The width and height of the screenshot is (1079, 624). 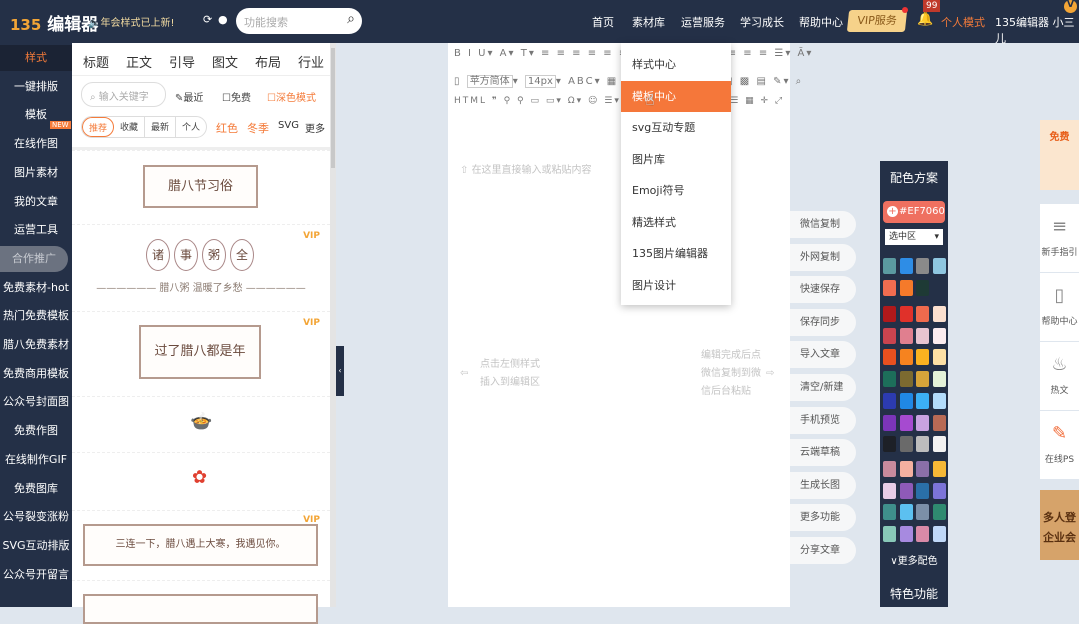 What do you see at coordinates (676, 127) in the screenshot?
I see `menu-item: svg互动专题` at bounding box center [676, 127].